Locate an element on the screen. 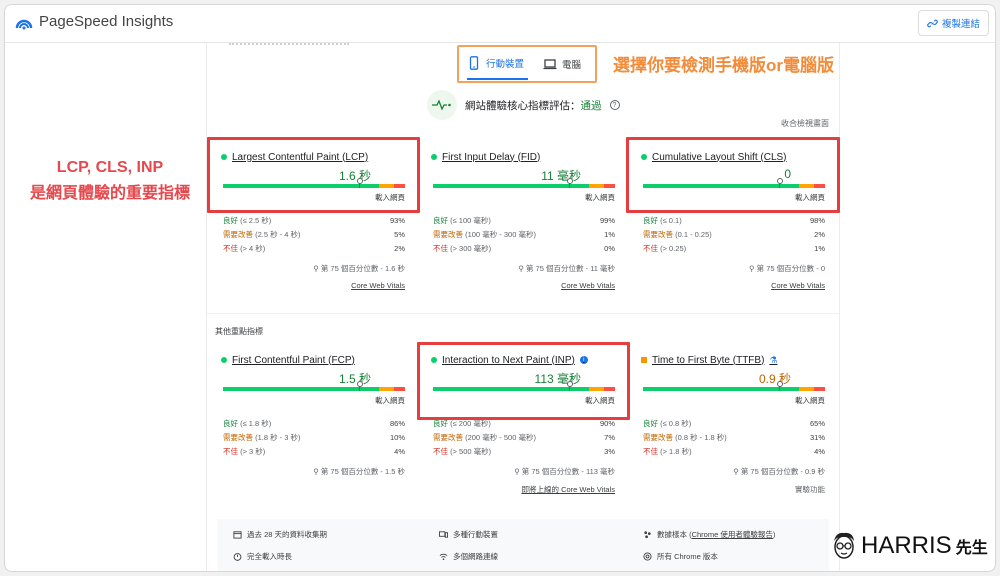  distribution-label: 不佳 (> 0.25) is located at coordinates (664, 248).